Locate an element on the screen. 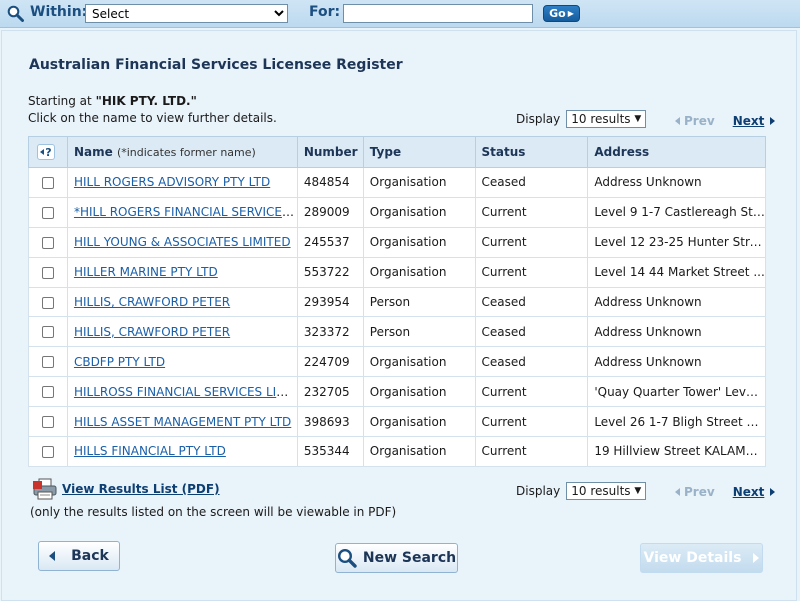 The image size is (800, 601). arrow-left-icon is located at coordinates (42, 152).